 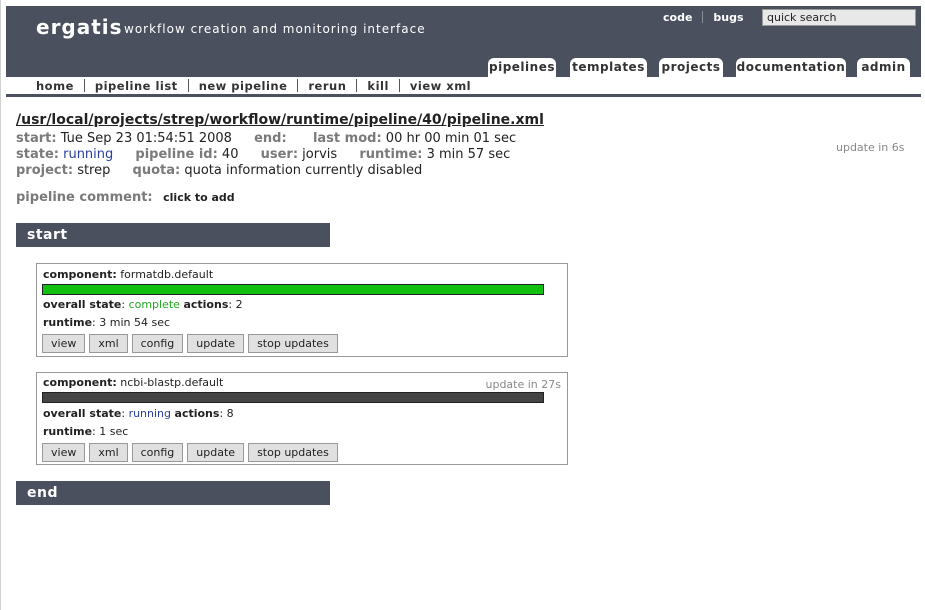 I want to click on component-state-row: overall state: running actions: 8, so click(x=138, y=413).